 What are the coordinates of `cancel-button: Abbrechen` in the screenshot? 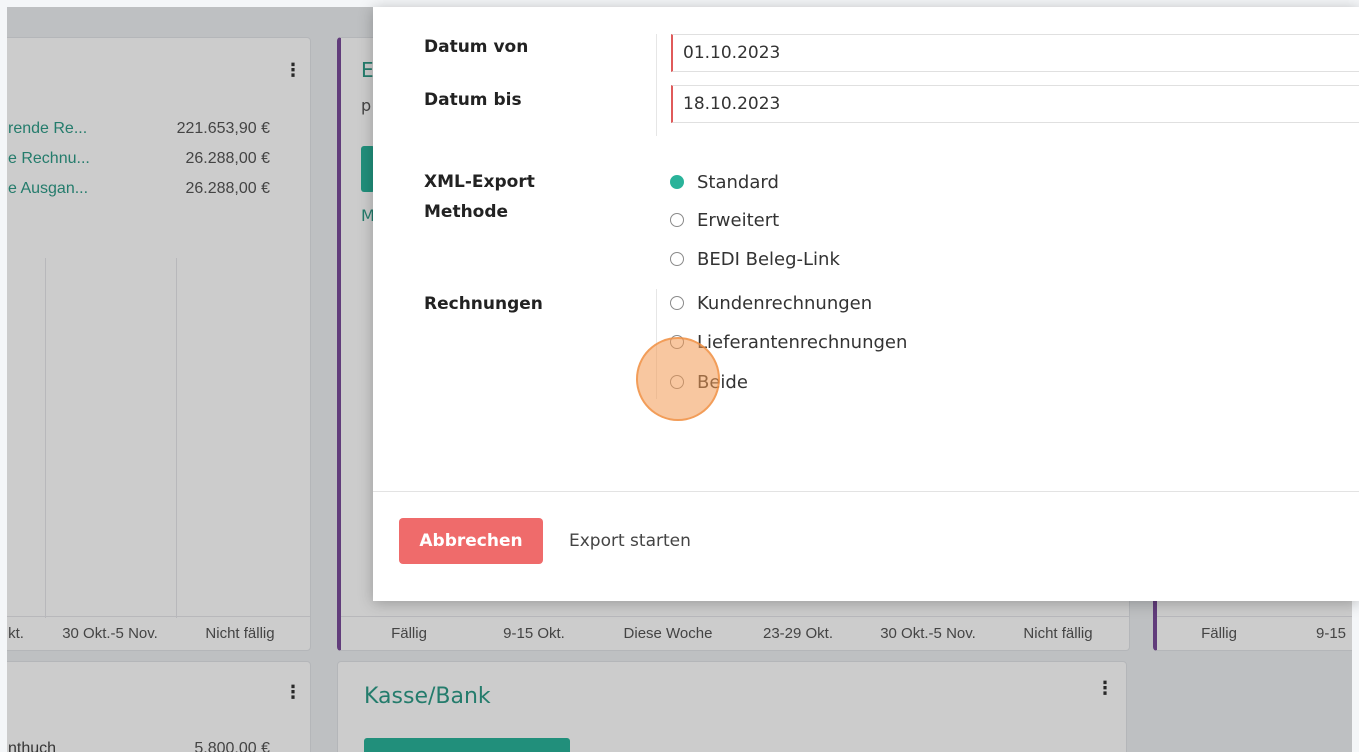 It's located at (471, 541).